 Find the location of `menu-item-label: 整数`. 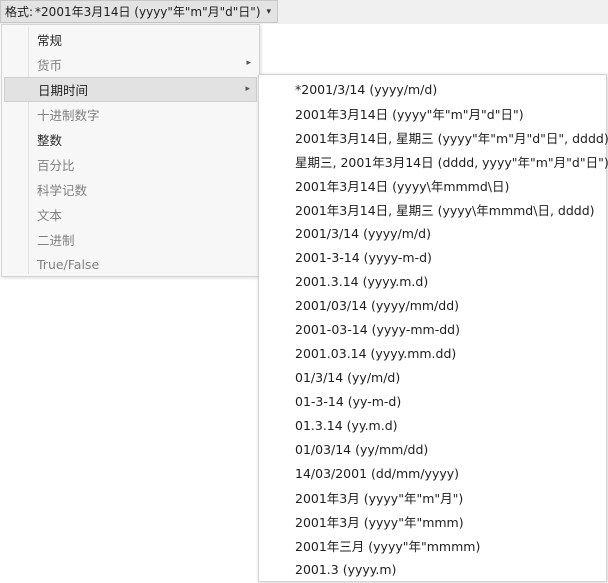

menu-item-label: 整数 is located at coordinates (50, 140).